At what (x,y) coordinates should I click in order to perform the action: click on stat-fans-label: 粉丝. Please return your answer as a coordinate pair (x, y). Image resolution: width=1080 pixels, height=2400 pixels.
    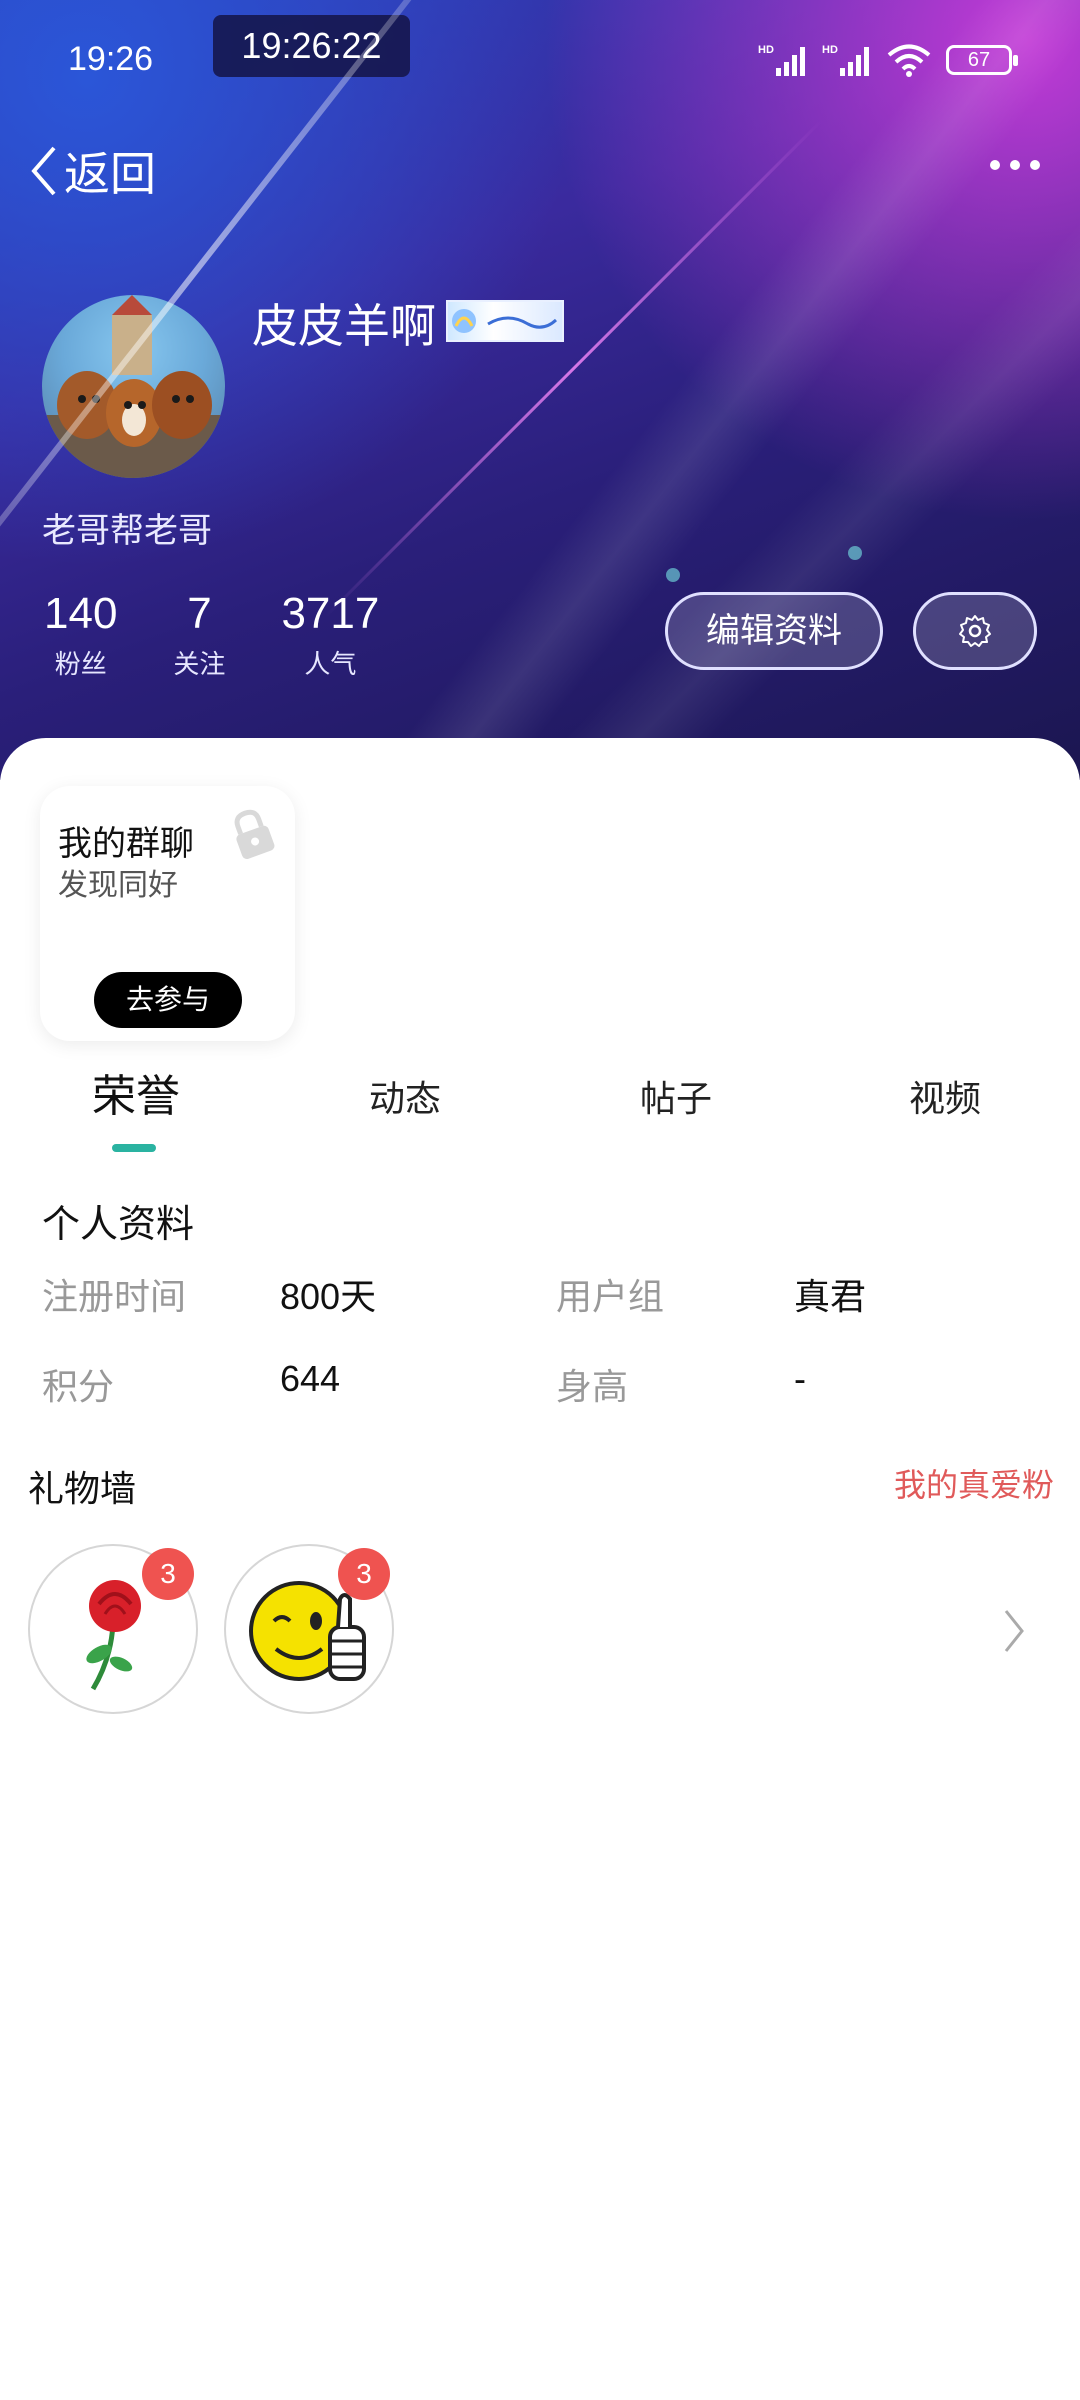
    Looking at the image, I should click on (80, 665).